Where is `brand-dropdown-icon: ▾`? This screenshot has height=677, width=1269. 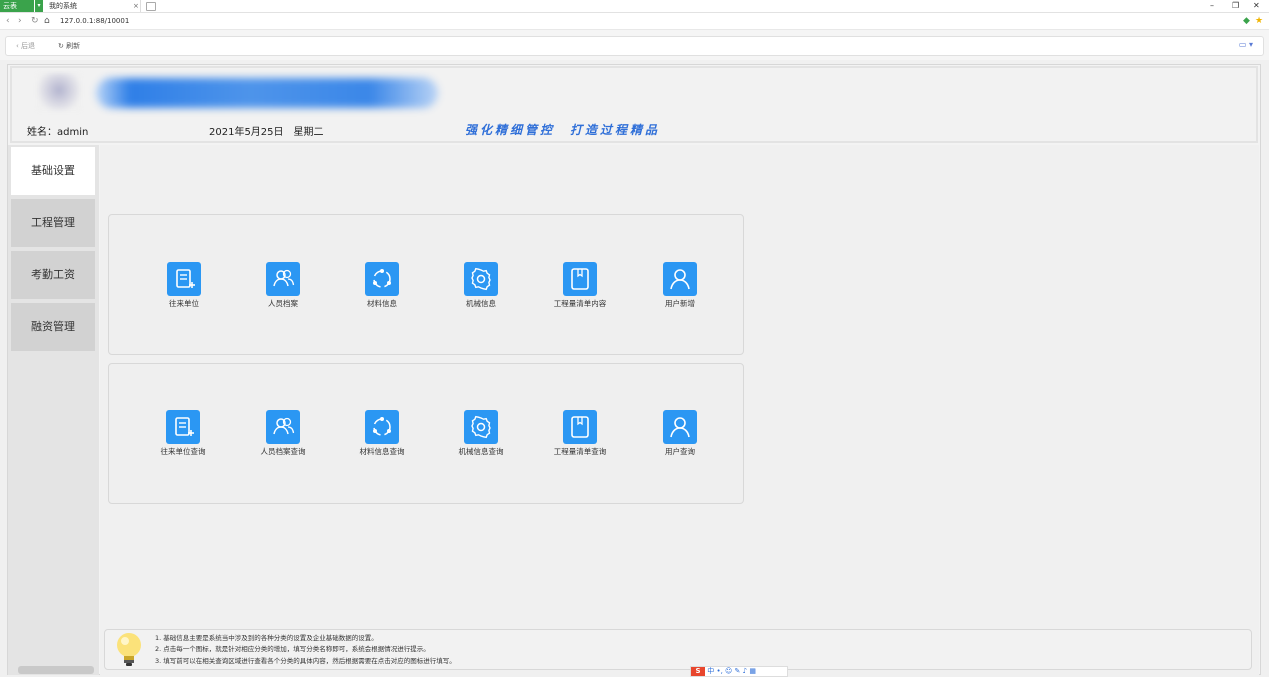 brand-dropdown-icon: ▾ is located at coordinates (39, 6).